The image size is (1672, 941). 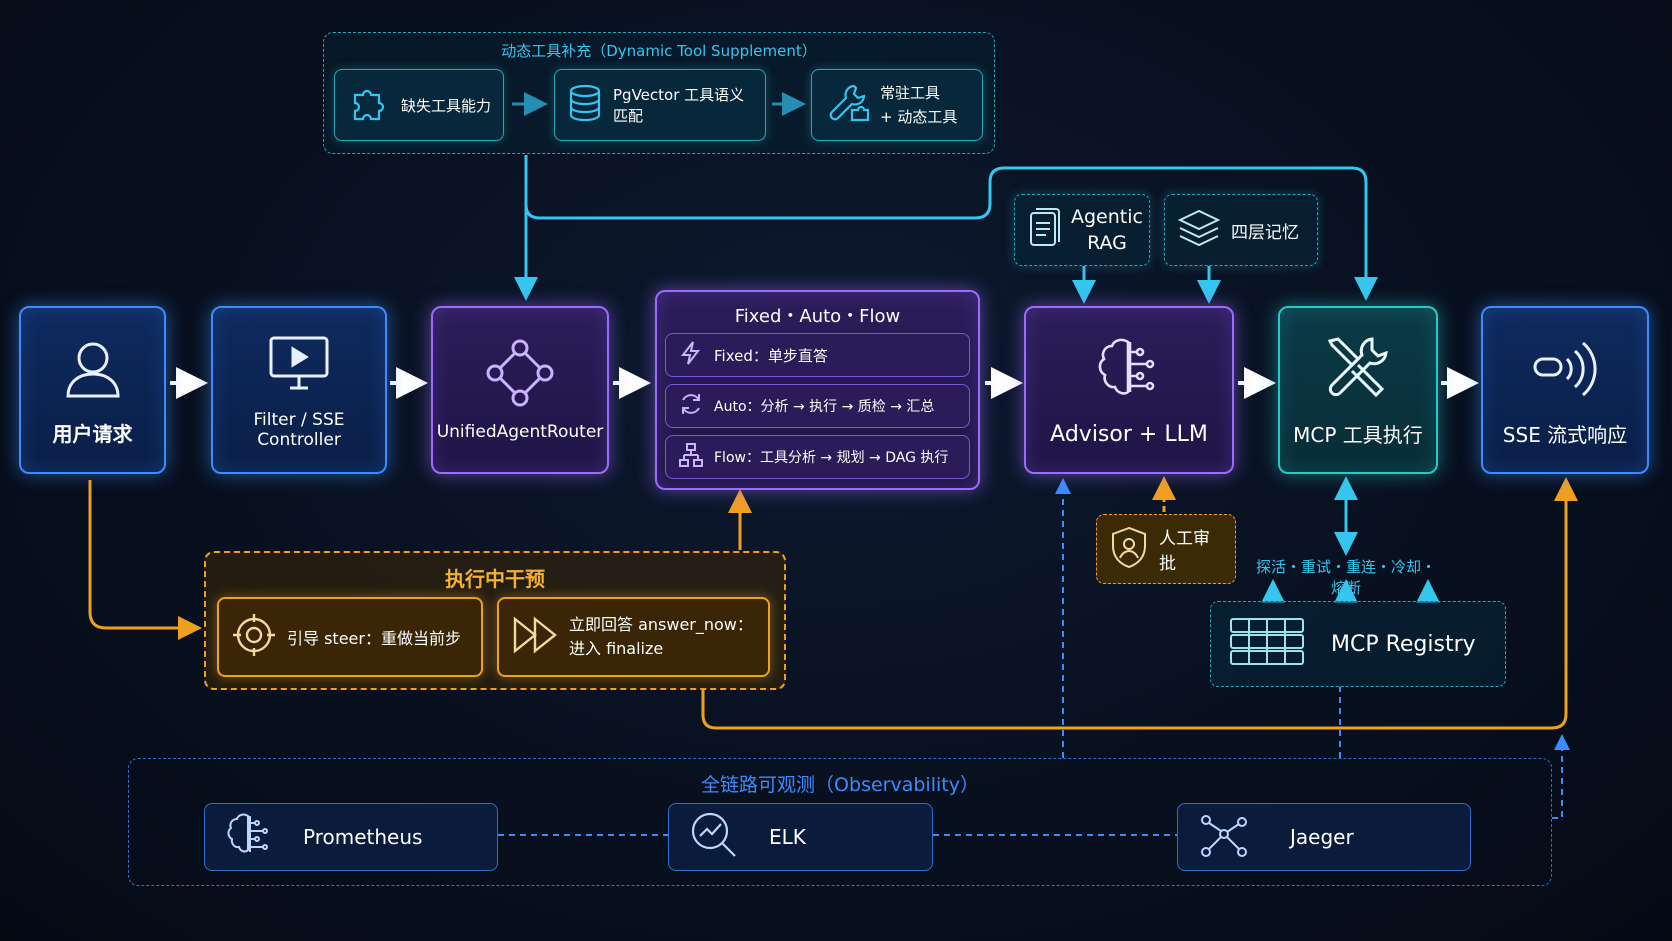 What do you see at coordinates (1565, 371) in the screenshot?
I see `signal-icon` at bounding box center [1565, 371].